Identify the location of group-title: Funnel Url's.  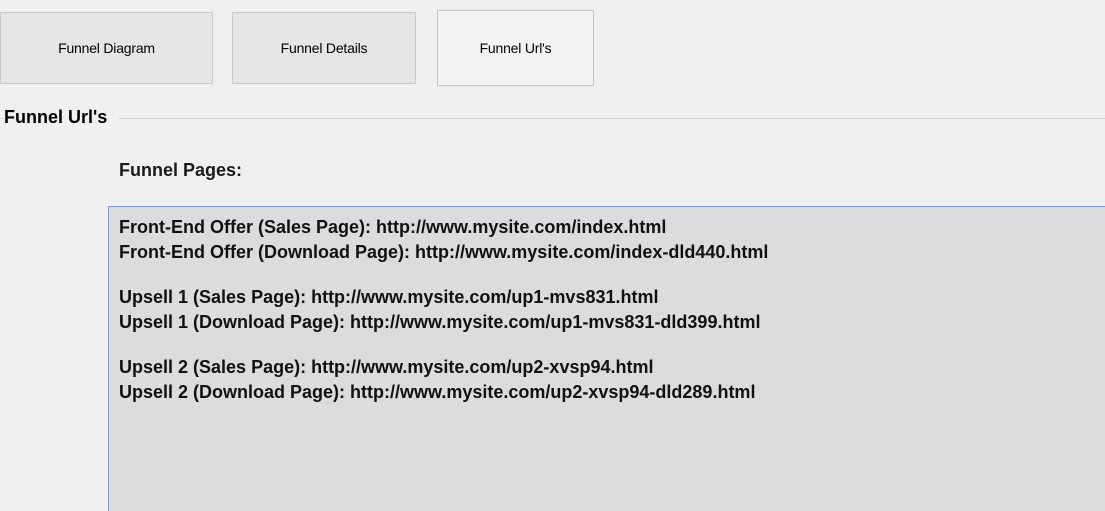
(62, 117).